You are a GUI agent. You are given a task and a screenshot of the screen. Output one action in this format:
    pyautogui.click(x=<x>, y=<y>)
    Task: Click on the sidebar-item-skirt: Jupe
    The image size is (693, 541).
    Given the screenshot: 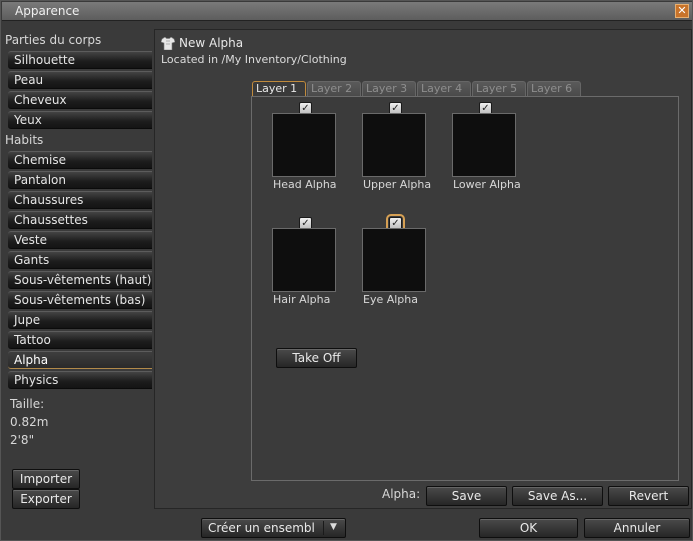 What is the action you would take?
    pyautogui.click(x=80, y=320)
    